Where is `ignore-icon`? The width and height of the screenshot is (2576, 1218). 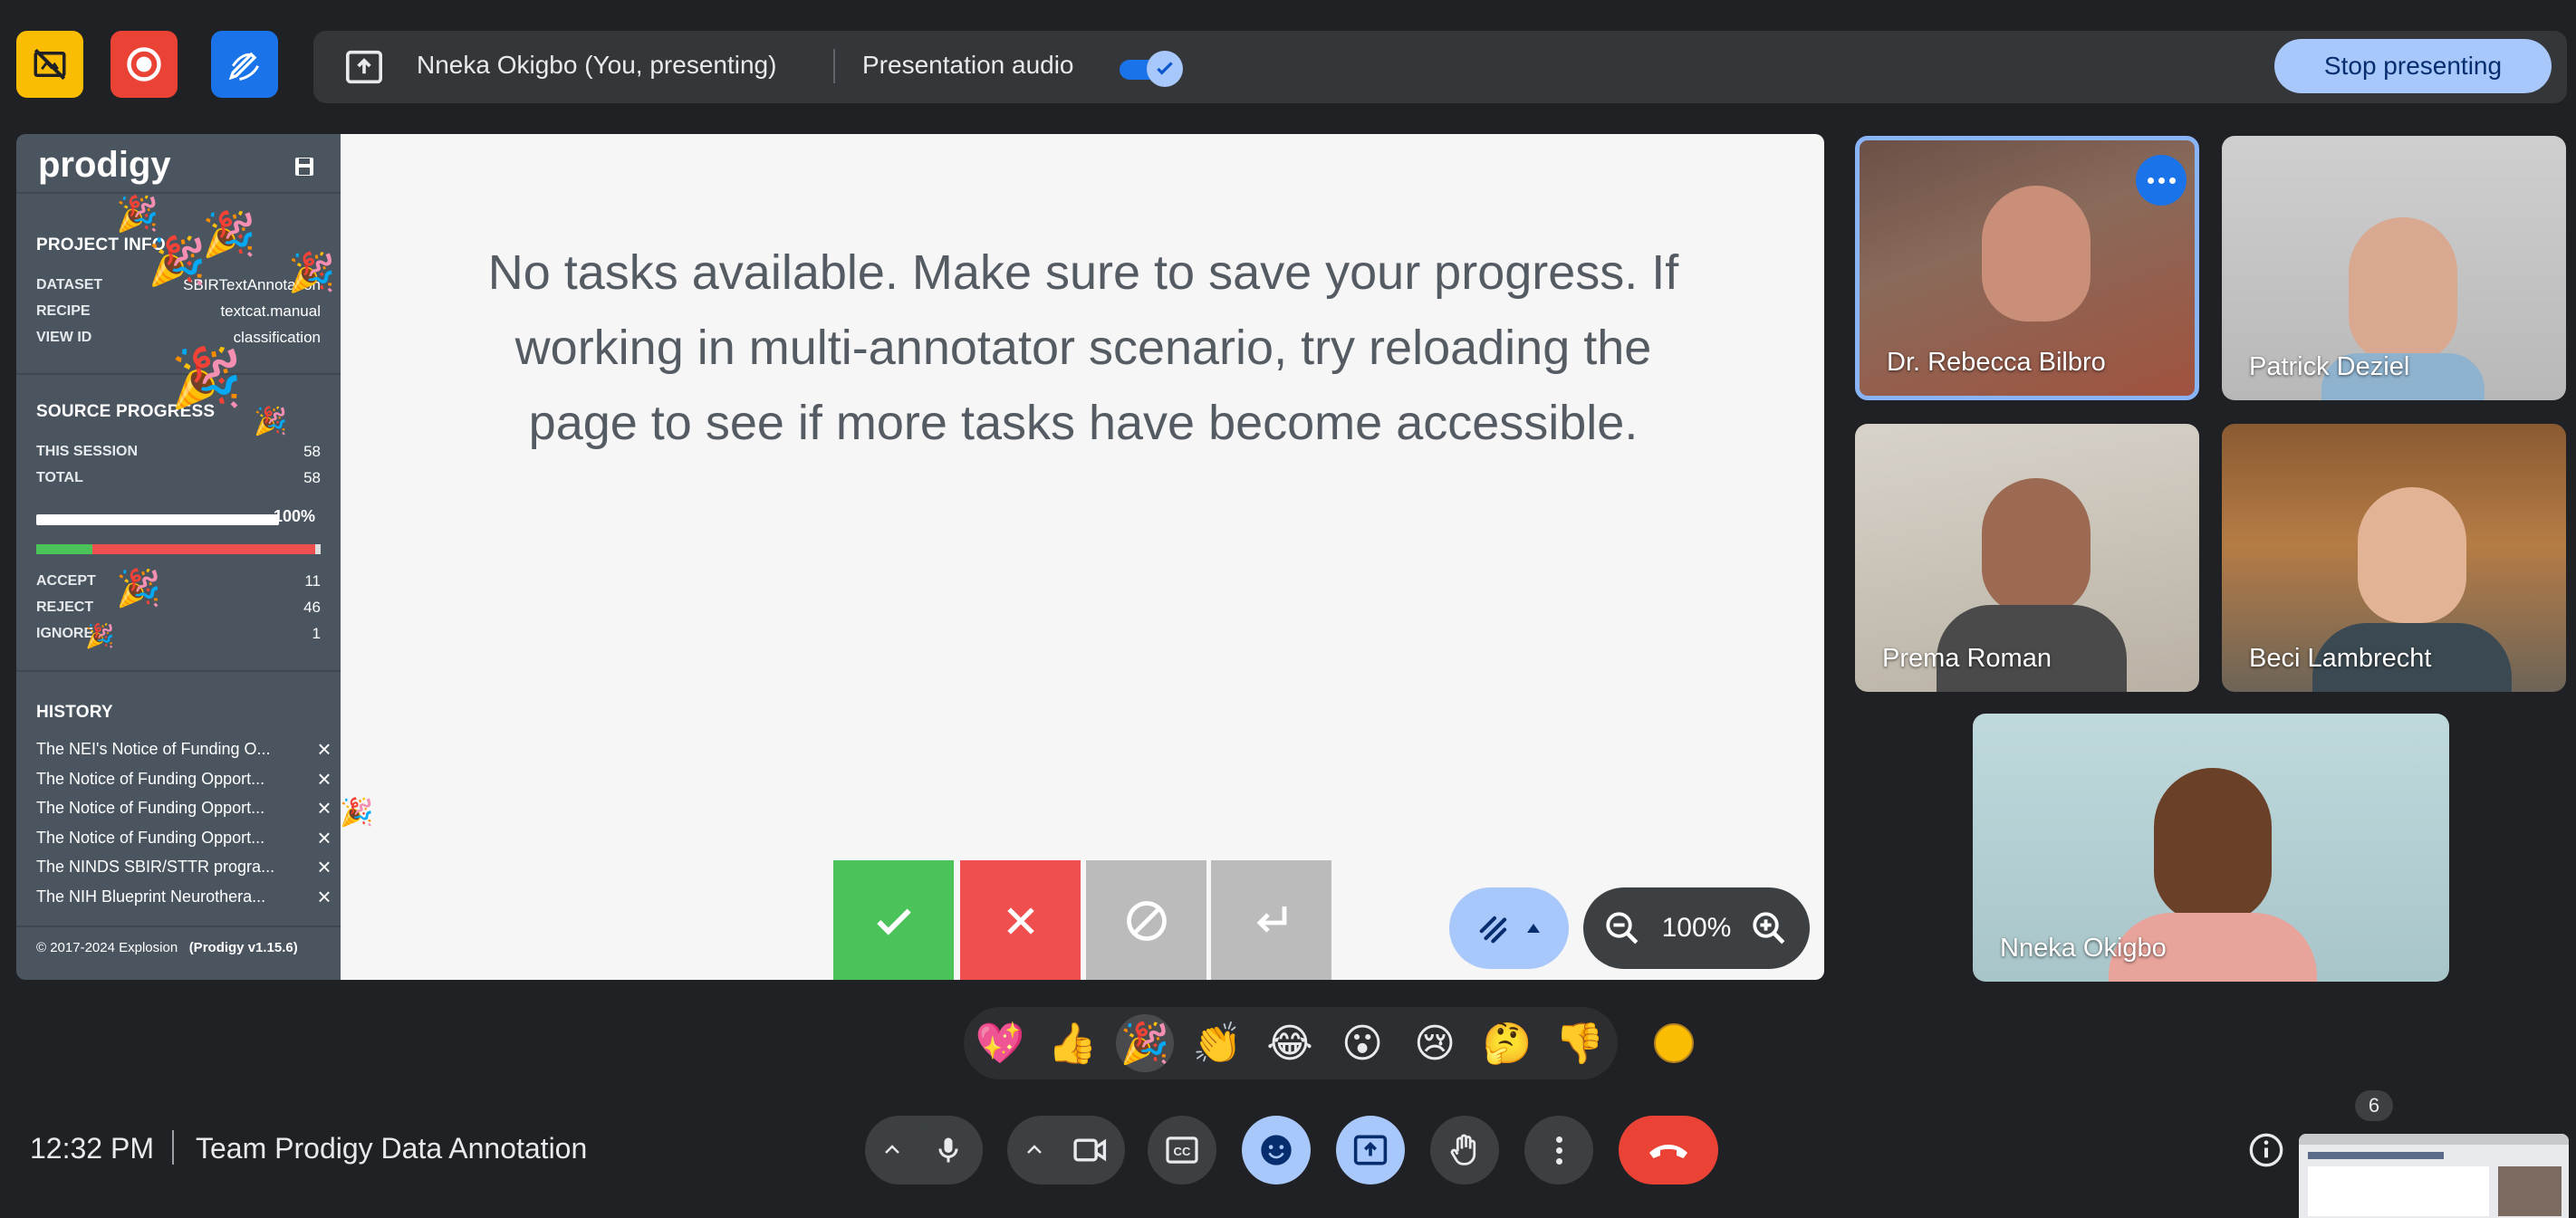
ignore-icon is located at coordinates (1146, 921).